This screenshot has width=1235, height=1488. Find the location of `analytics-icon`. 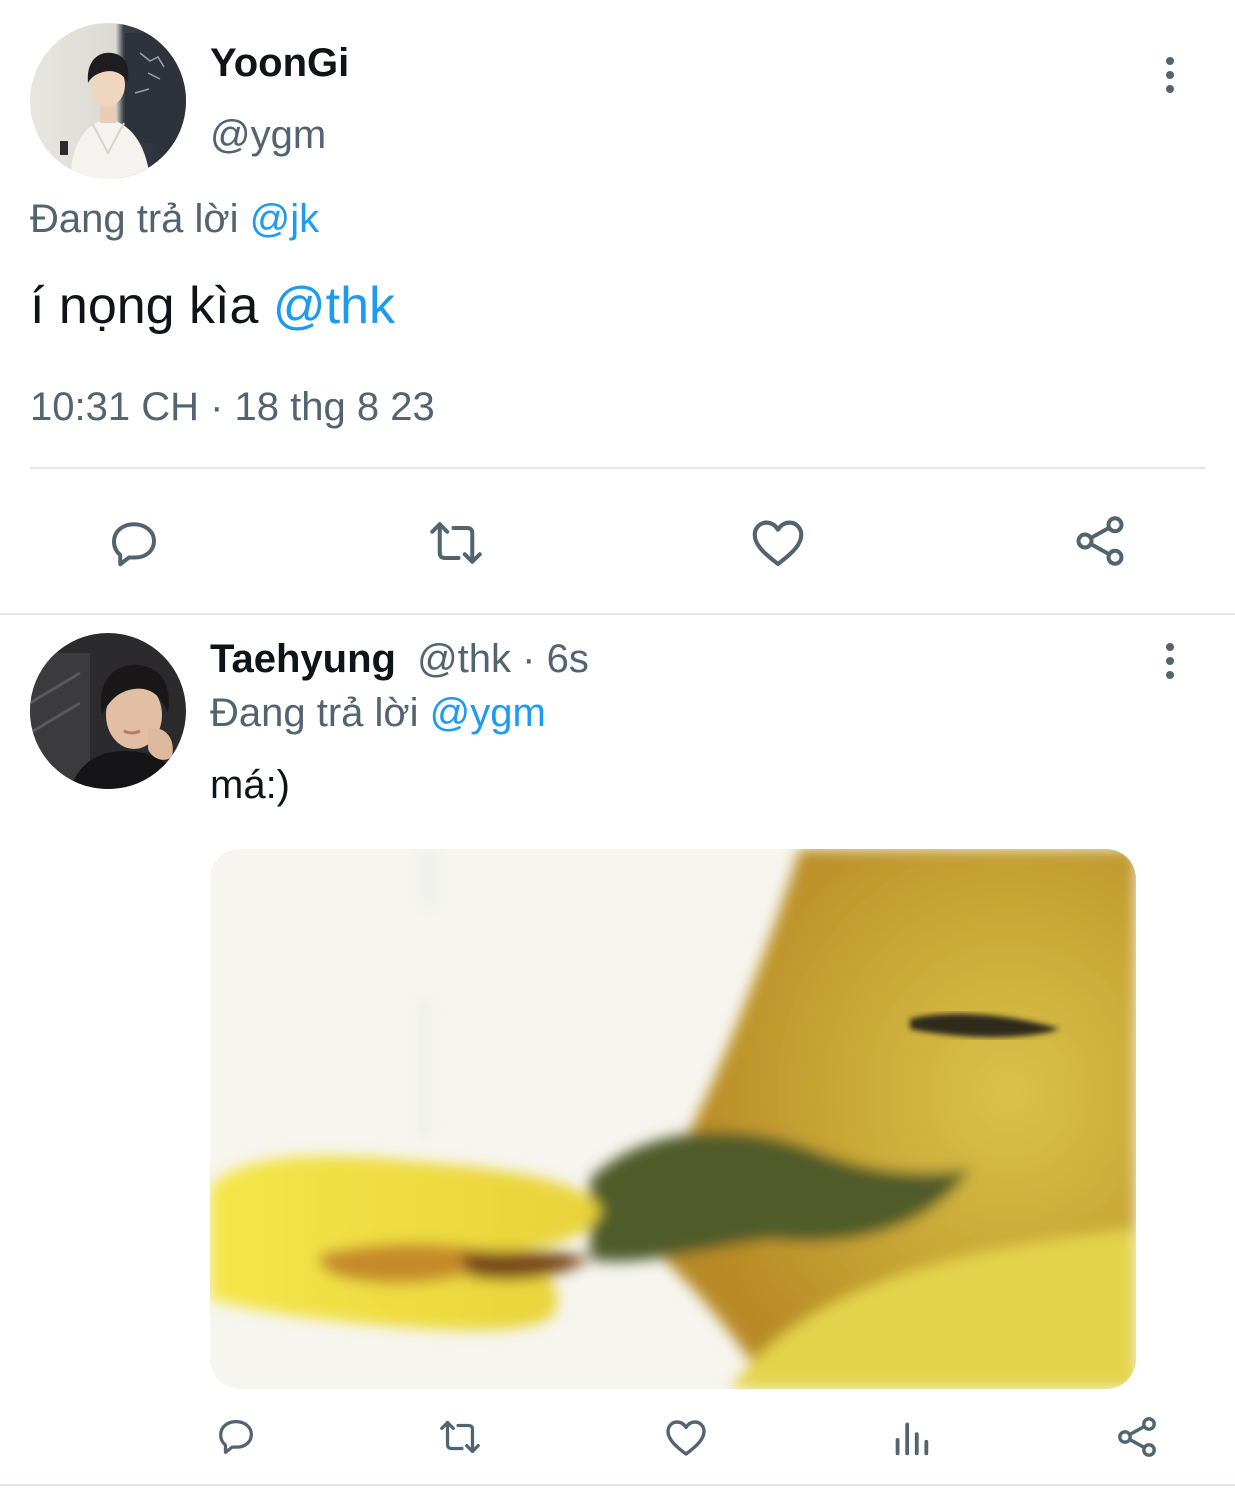

analytics-icon is located at coordinates (911, 1438).